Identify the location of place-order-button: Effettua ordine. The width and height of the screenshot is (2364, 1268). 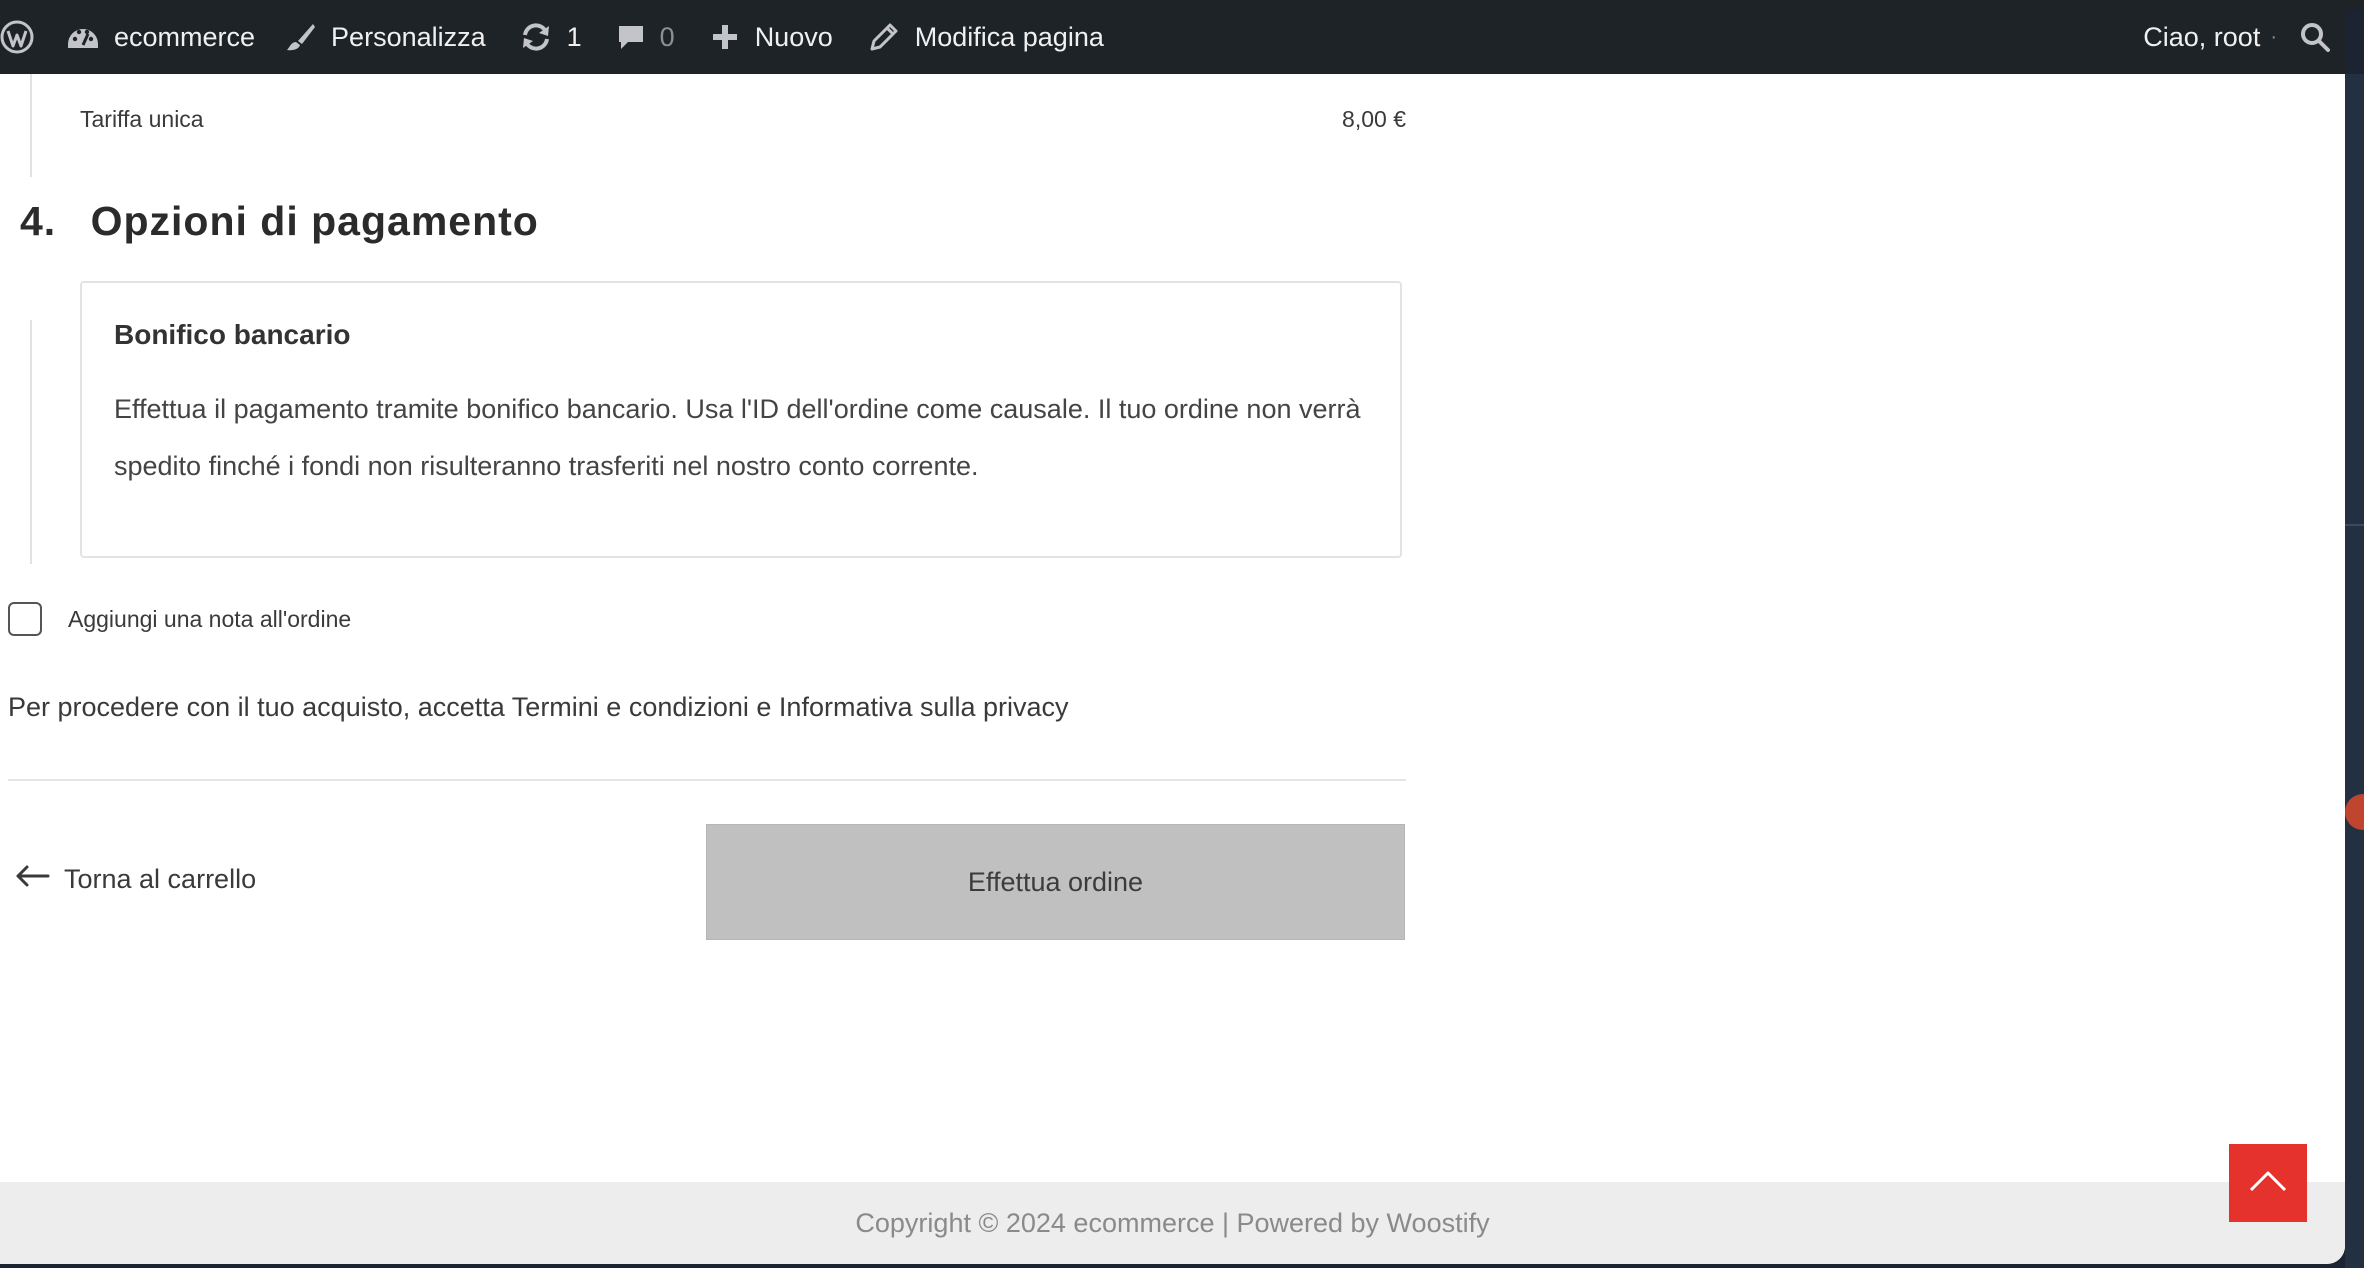
(1055, 882).